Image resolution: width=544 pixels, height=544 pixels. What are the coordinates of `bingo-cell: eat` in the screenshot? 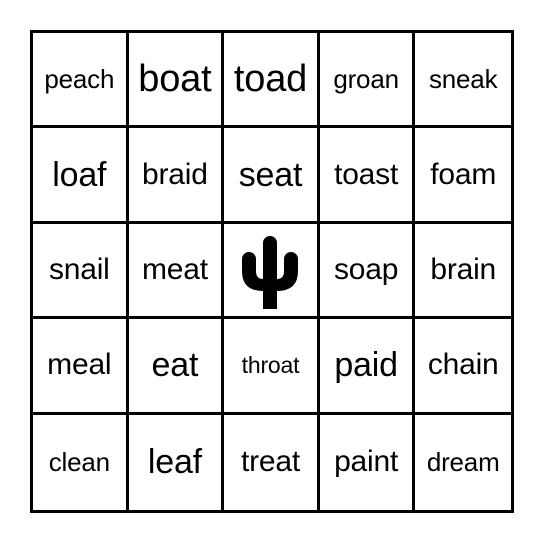 It's located at (176, 367).